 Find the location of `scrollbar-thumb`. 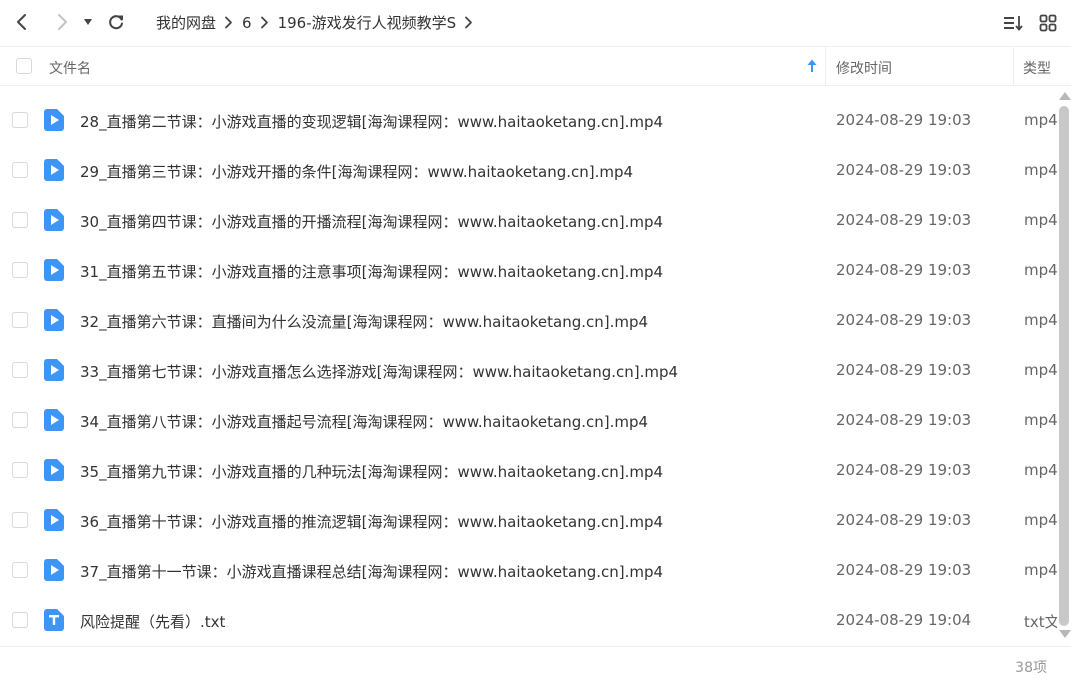

scrollbar-thumb is located at coordinates (1064, 366).